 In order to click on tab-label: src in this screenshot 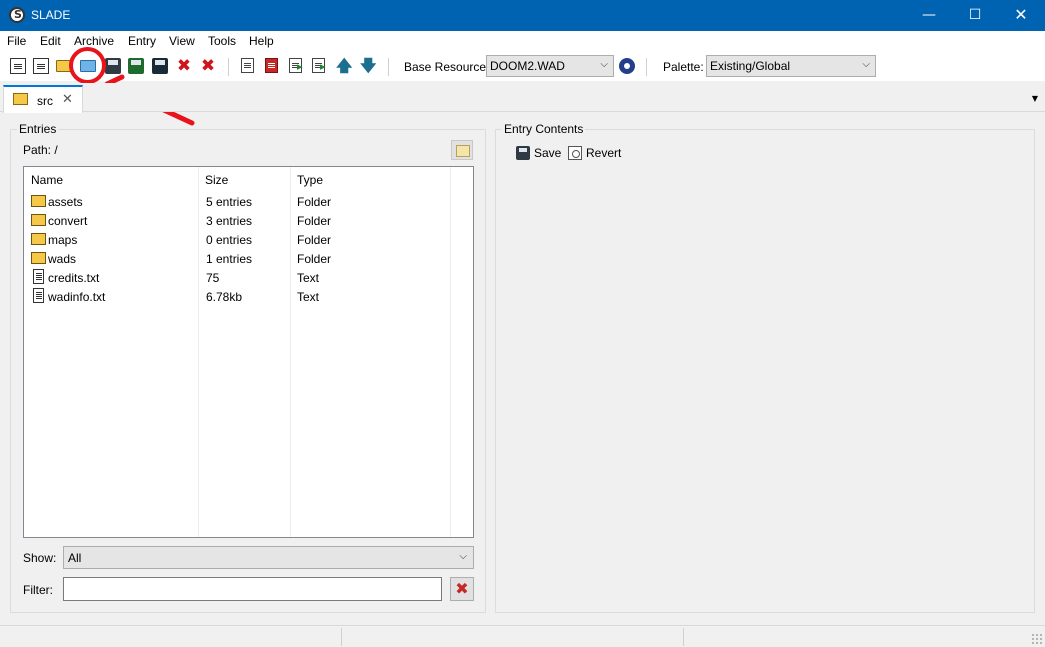, I will do `click(45, 101)`.